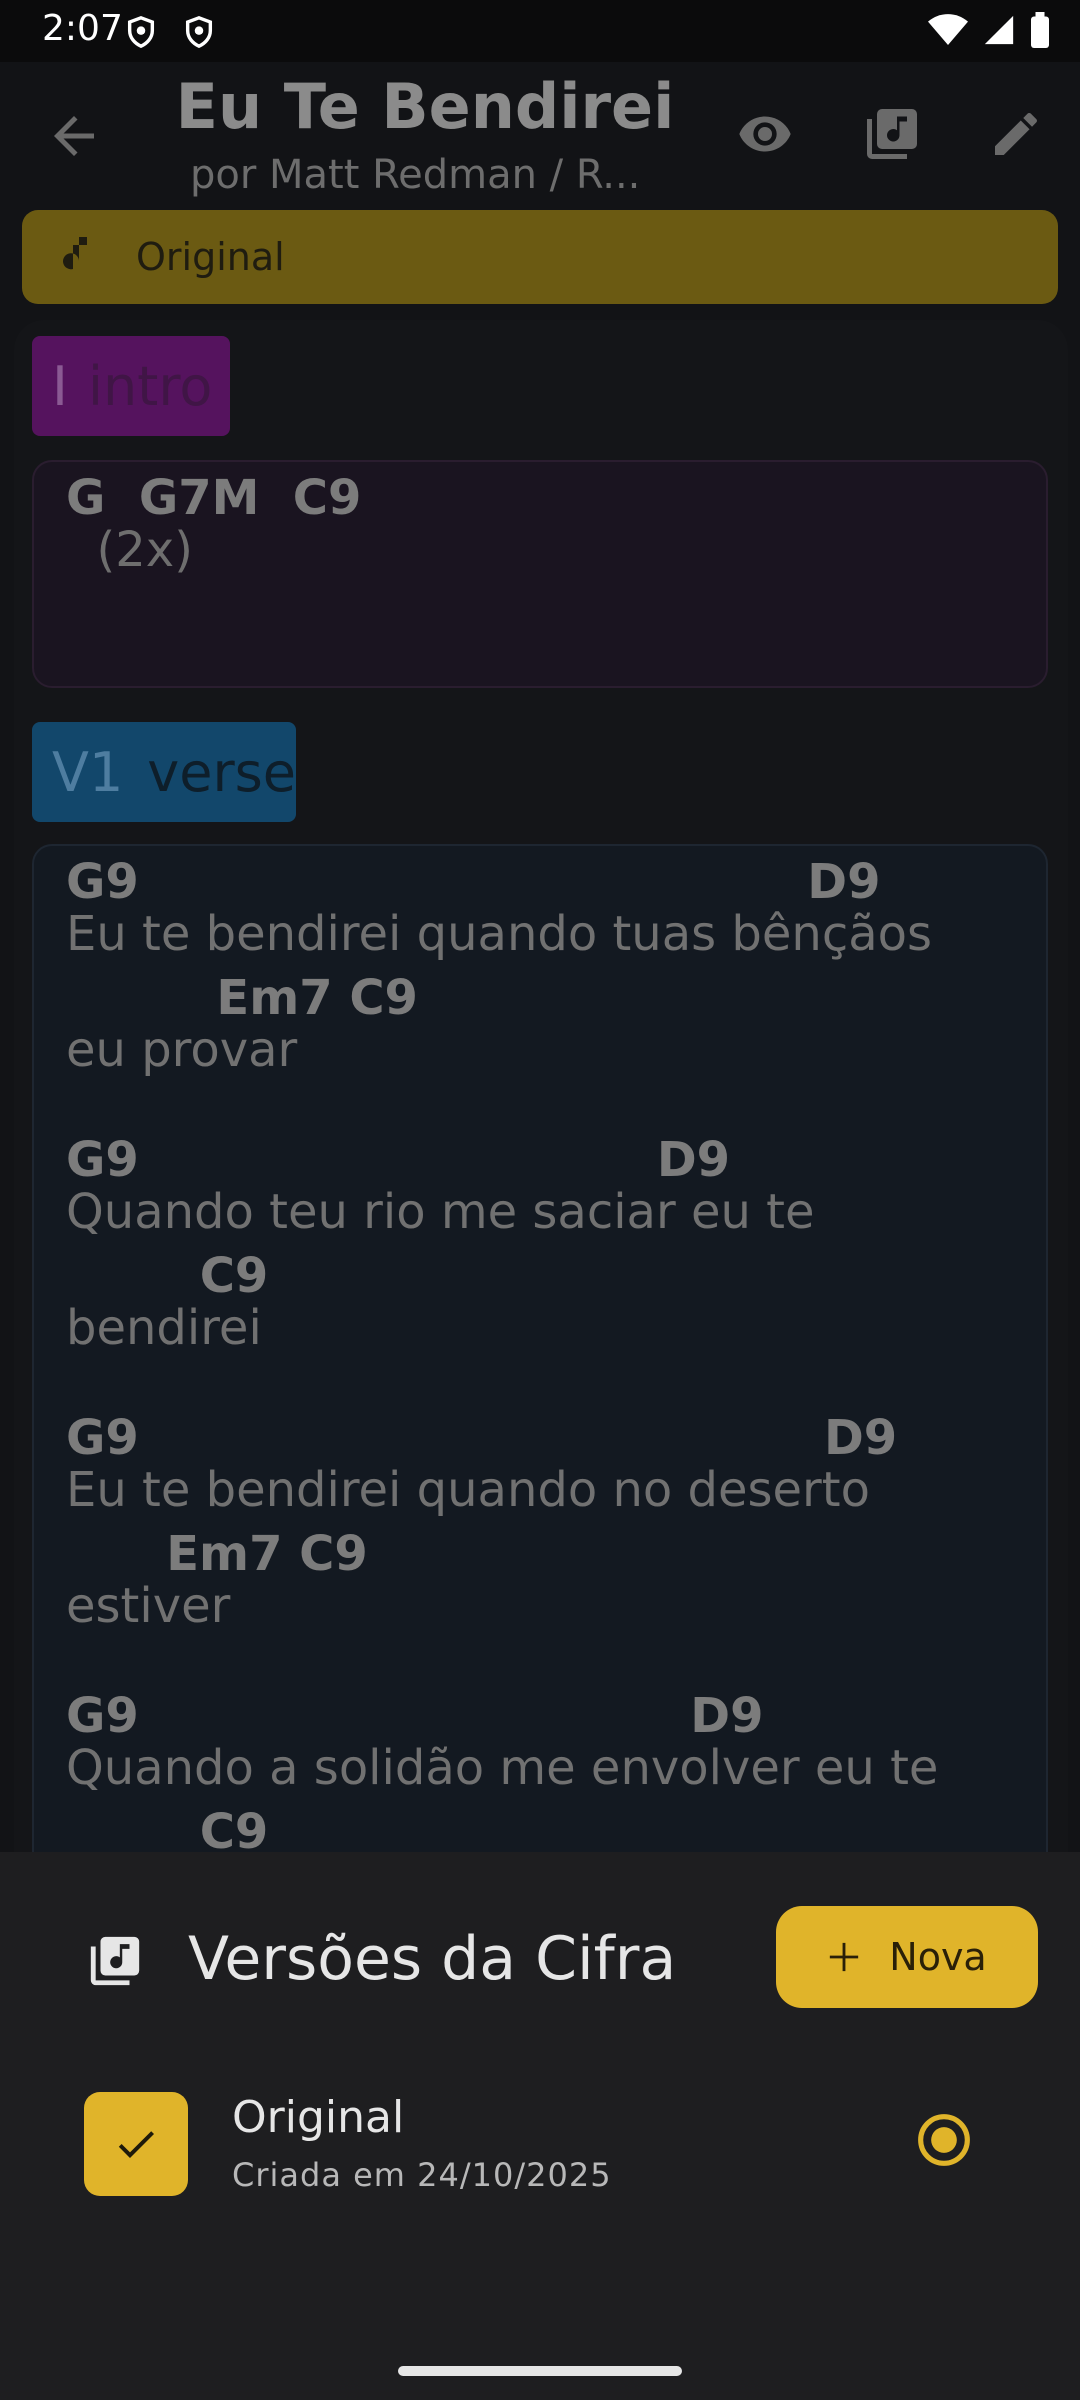 The width and height of the screenshot is (1080, 2400). I want to click on chord-line: C9, so click(167, 1276).